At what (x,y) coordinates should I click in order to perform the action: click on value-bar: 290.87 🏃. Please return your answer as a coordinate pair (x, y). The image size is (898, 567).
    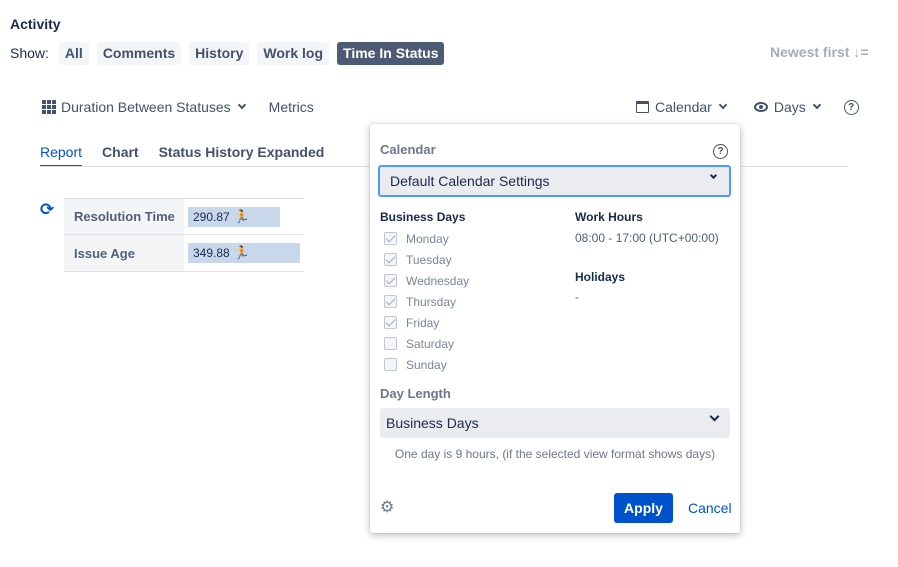
    Looking at the image, I should click on (234, 216).